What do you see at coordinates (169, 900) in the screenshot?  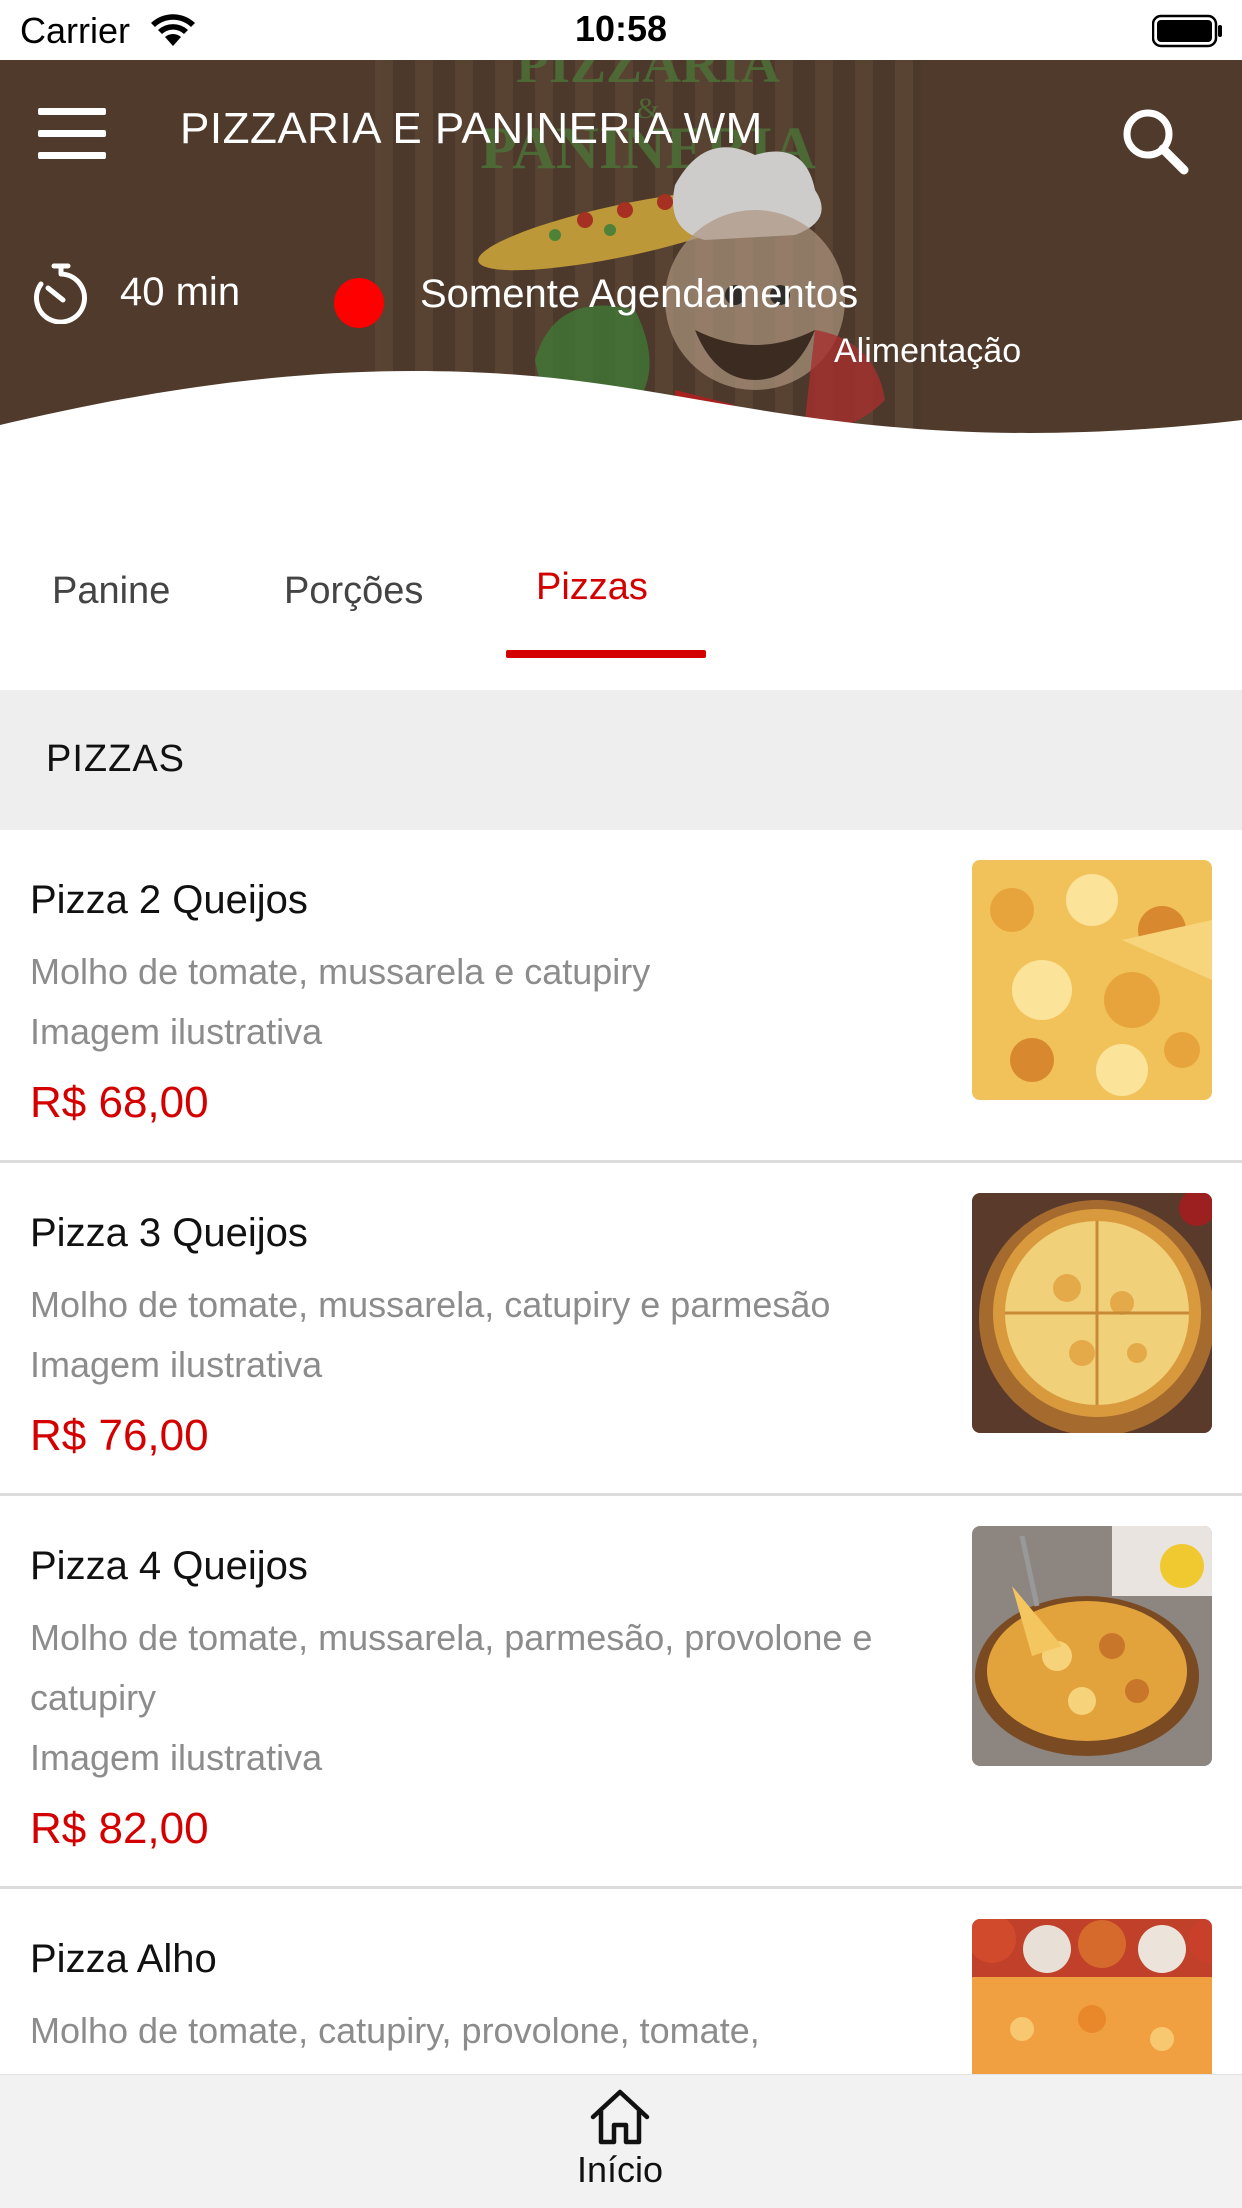 I see `product-name: Pizza 2 Queijos` at bounding box center [169, 900].